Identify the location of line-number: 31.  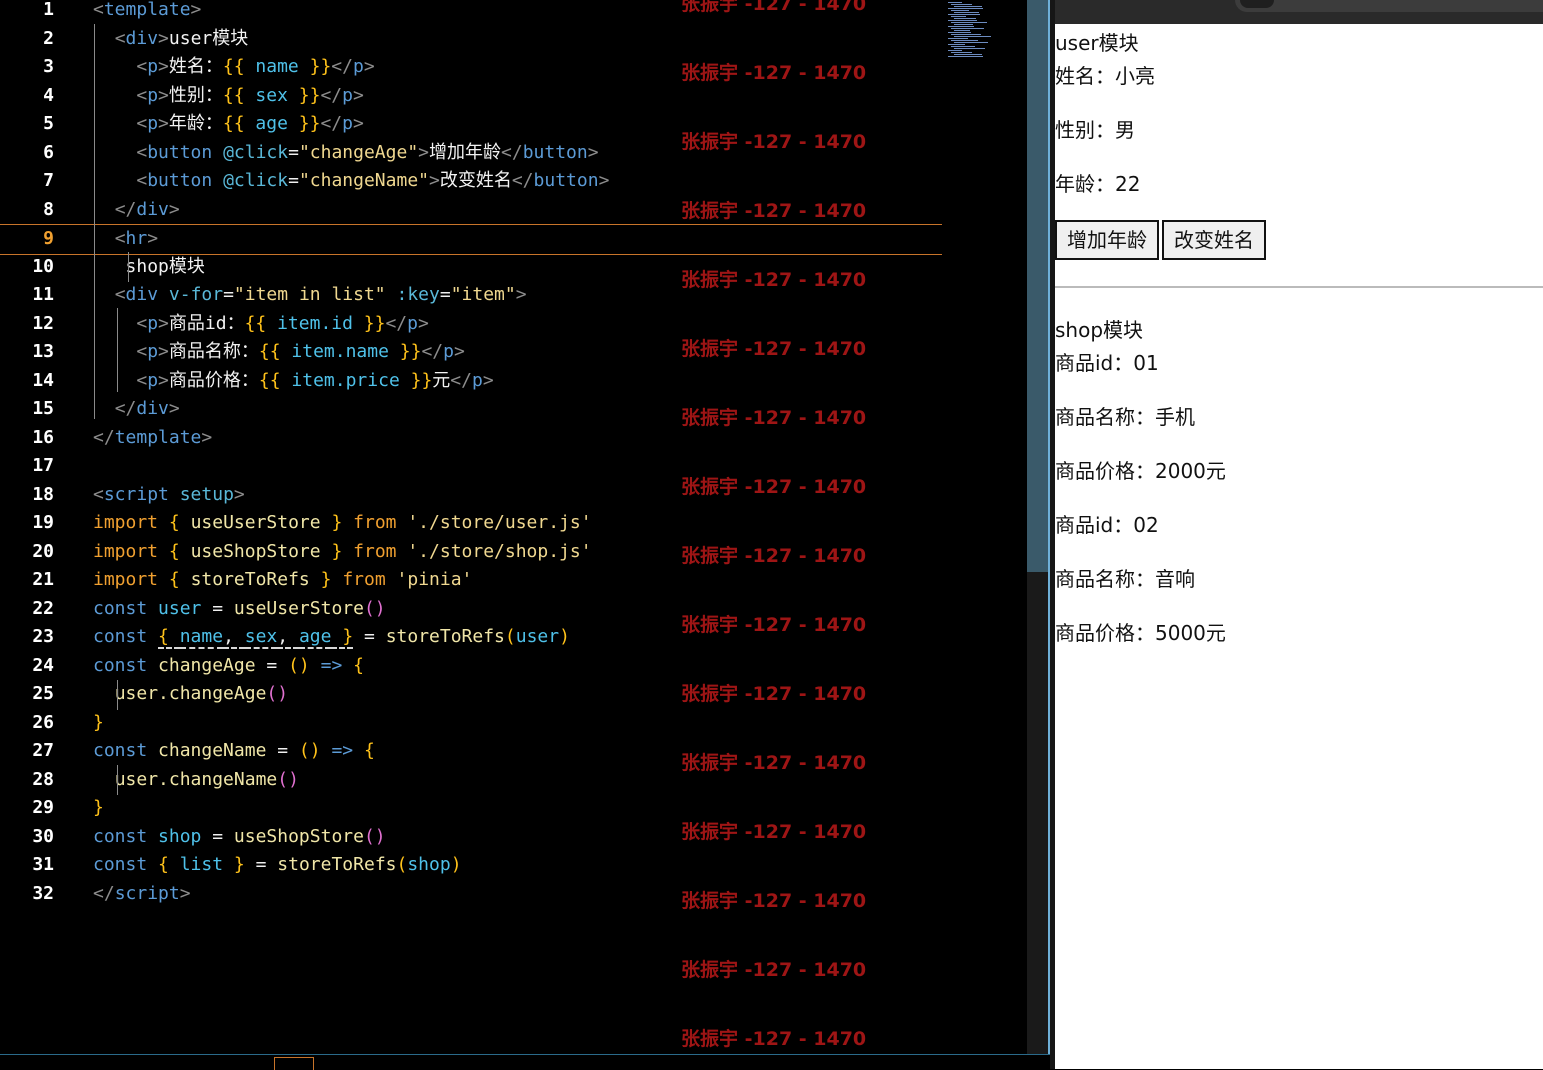
(43, 864).